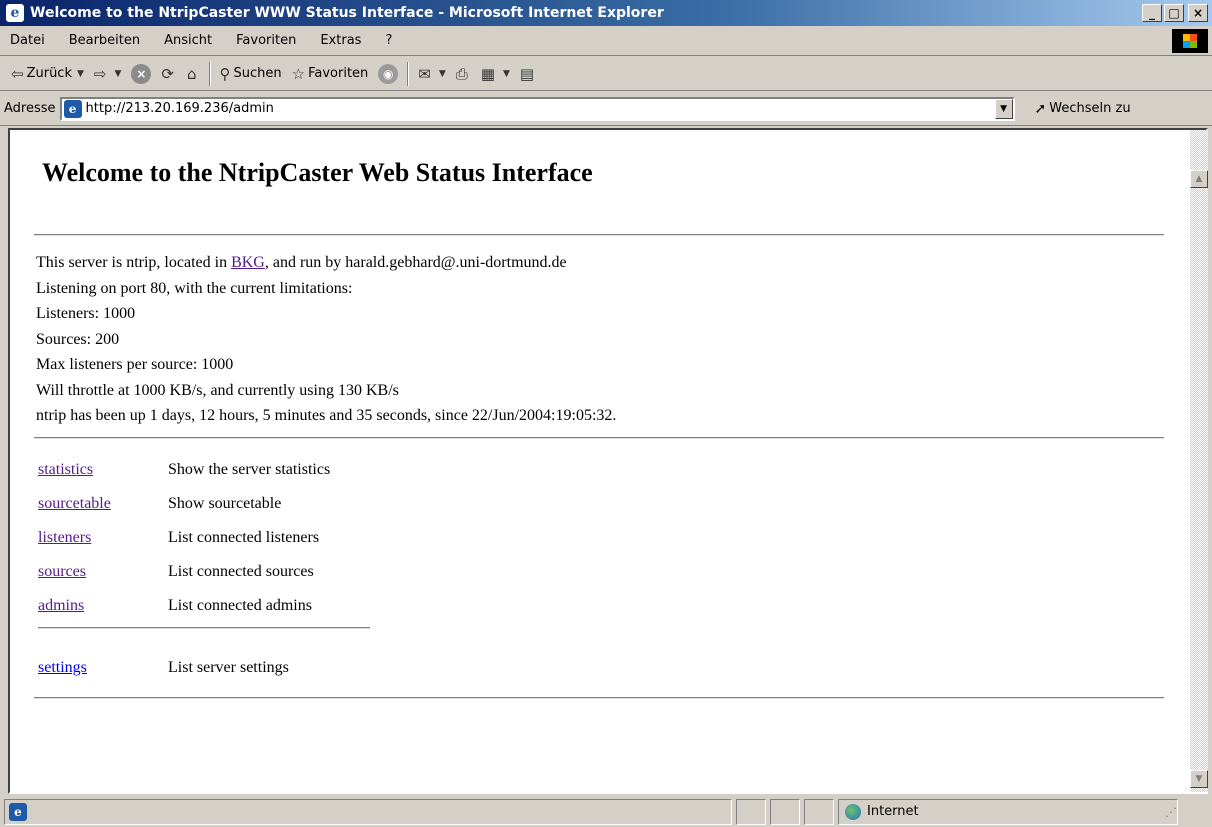 The height and width of the screenshot is (827, 1212). What do you see at coordinates (388, 74) in the screenshot?
I see `media-button: ◉` at bounding box center [388, 74].